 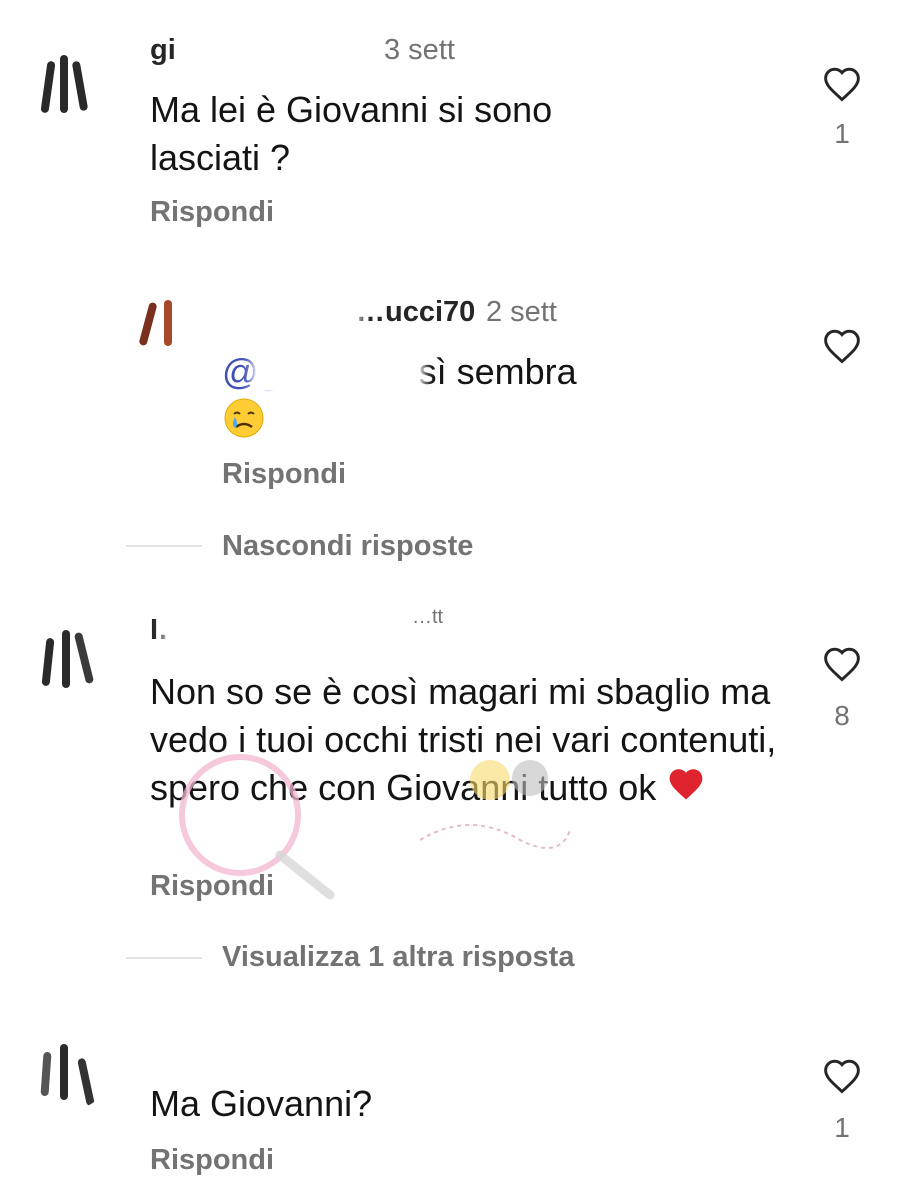 What do you see at coordinates (261, 1103) in the screenshot?
I see `comment-text: Ma Giovanni?` at bounding box center [261, 1103].